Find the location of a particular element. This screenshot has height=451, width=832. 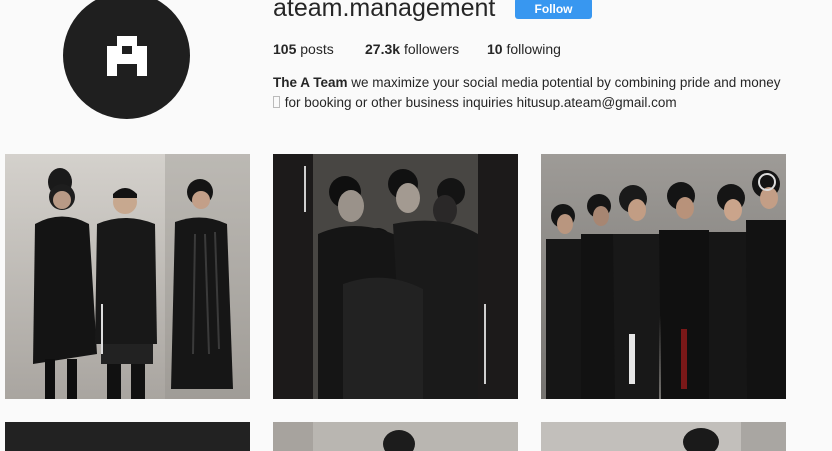

profile-avatar is located at coordinates (126, 59).